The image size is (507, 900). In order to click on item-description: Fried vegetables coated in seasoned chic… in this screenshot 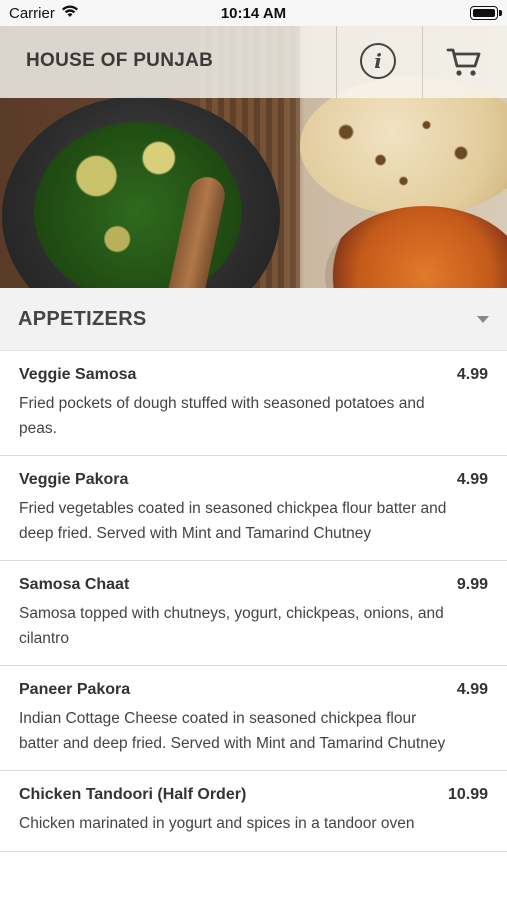, I will do `click(233, 521)`.